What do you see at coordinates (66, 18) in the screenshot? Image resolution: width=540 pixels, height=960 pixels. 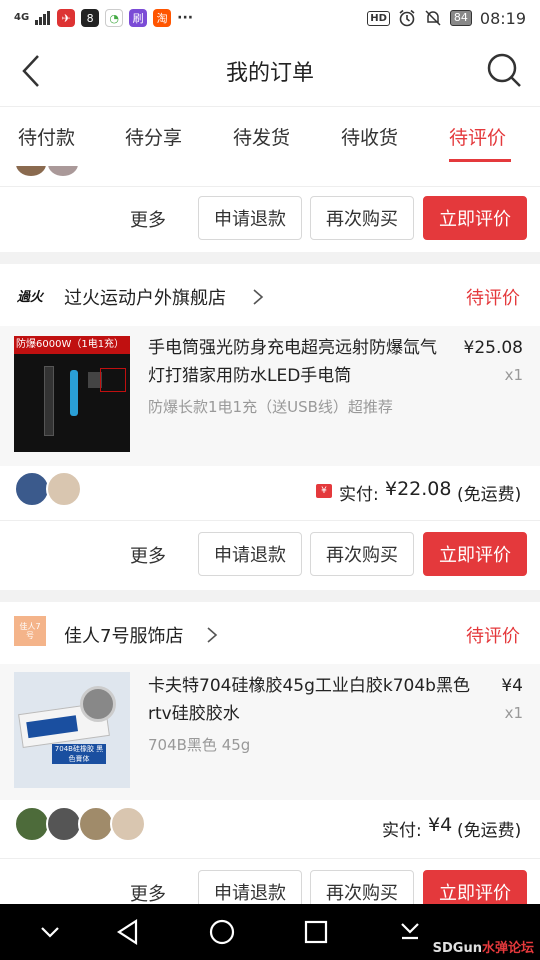 I see `app-icon: ✈` at bounding box center [66, 18].